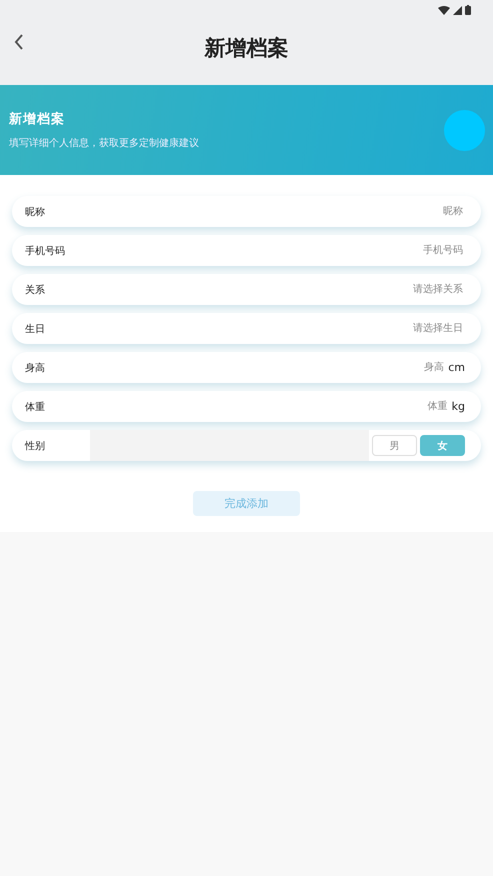 This screenshot has height=876, width=493. What do you see at coordinates (277, 250) in the screenshot?
I see `input-field: 手机号码` at bounding box center [277, 250].